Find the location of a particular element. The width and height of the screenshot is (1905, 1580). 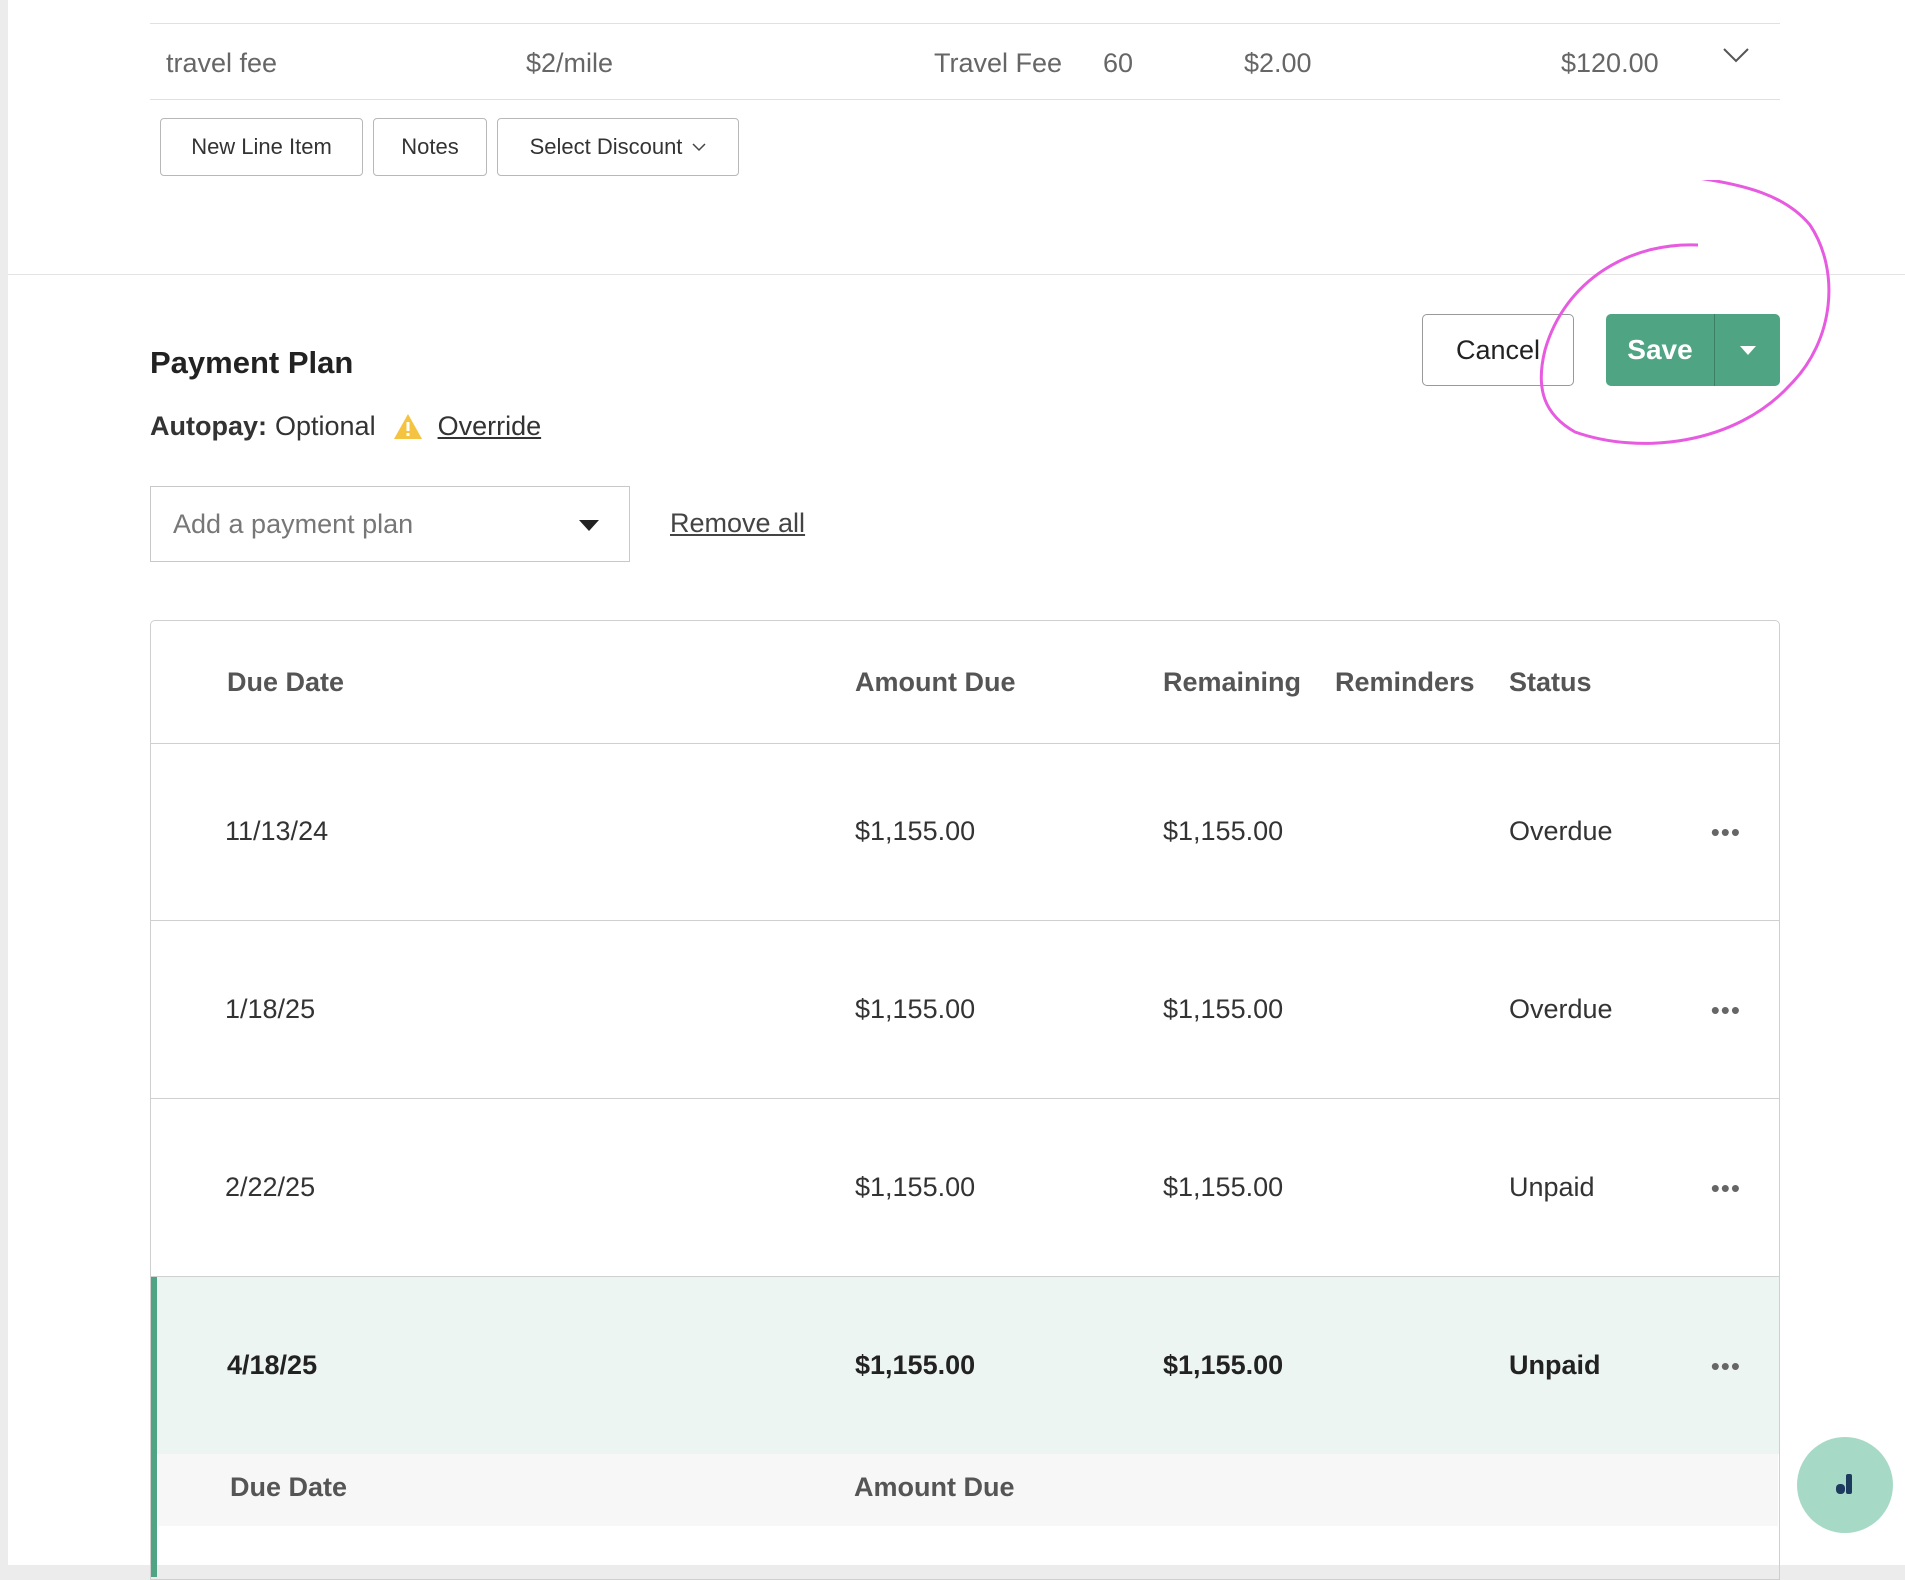

line-item-total: $120.00 is located at coordinates (1610, 63).